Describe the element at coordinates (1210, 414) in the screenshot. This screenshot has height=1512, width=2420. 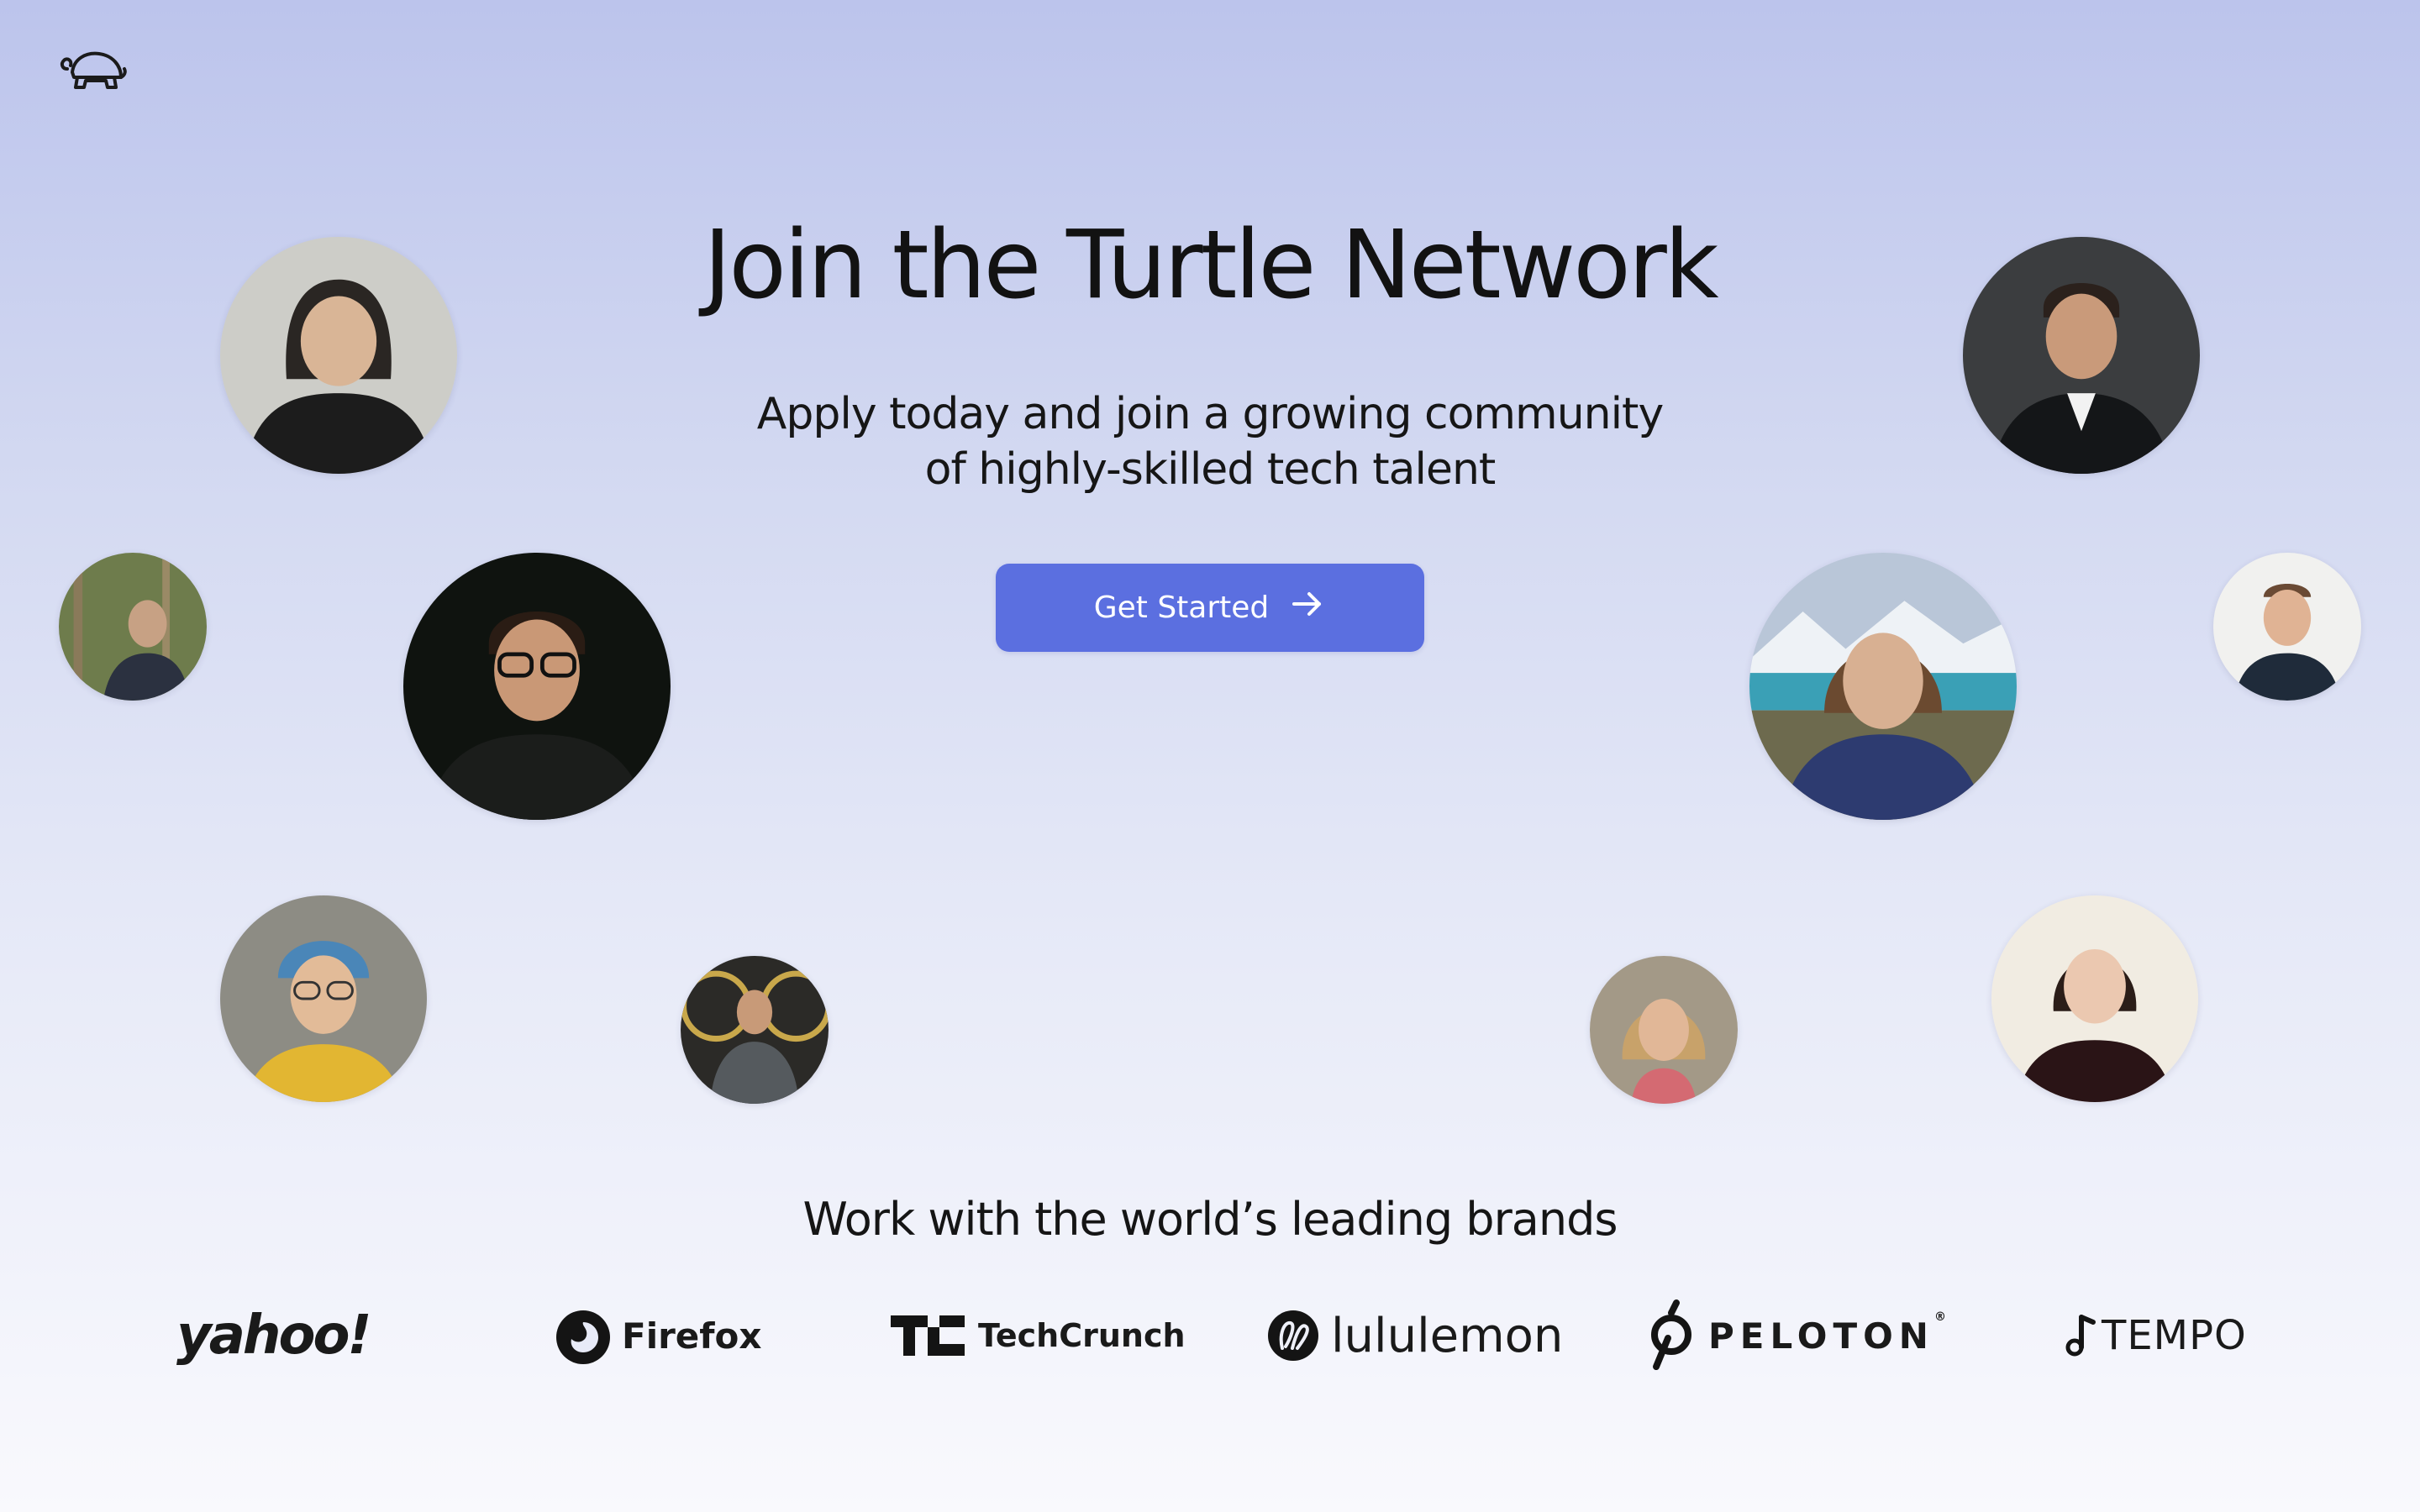
I see `hero-subtitle-line-1: Apply today and join a growing community` at that location.